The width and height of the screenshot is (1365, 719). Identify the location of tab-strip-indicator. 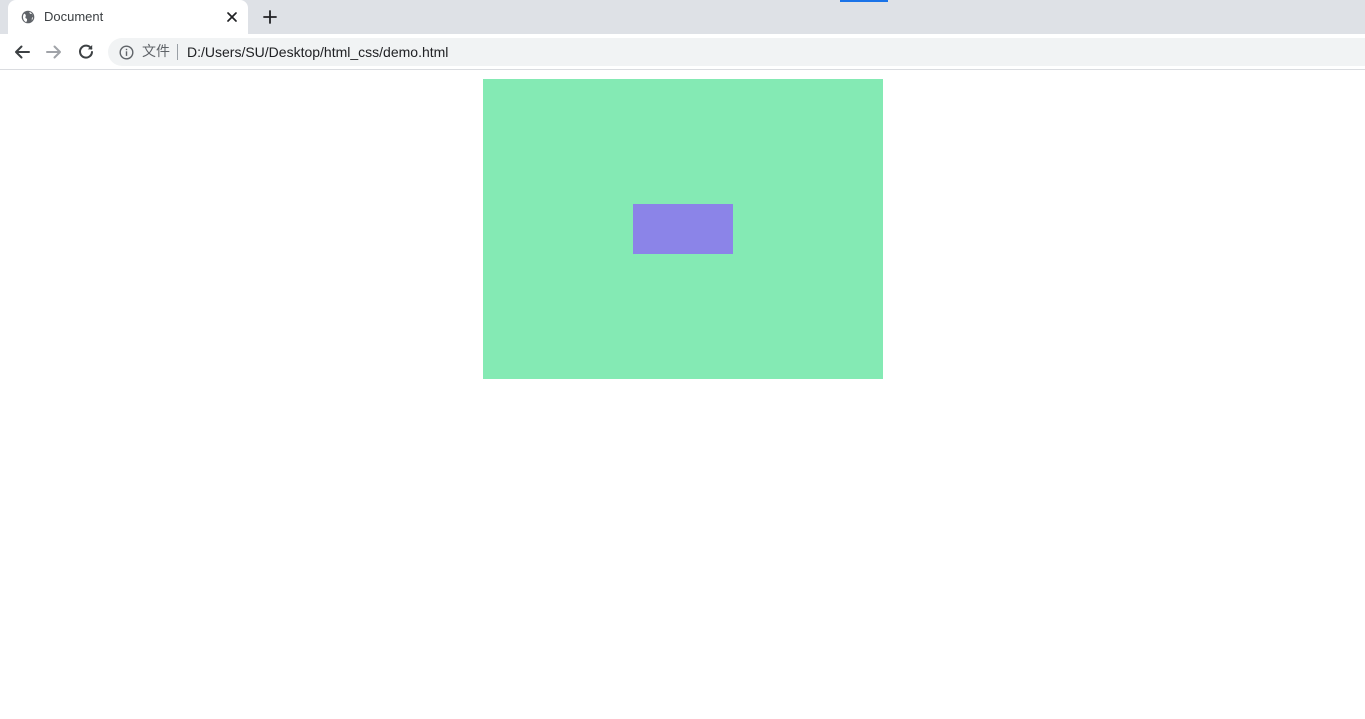
(864, 1).